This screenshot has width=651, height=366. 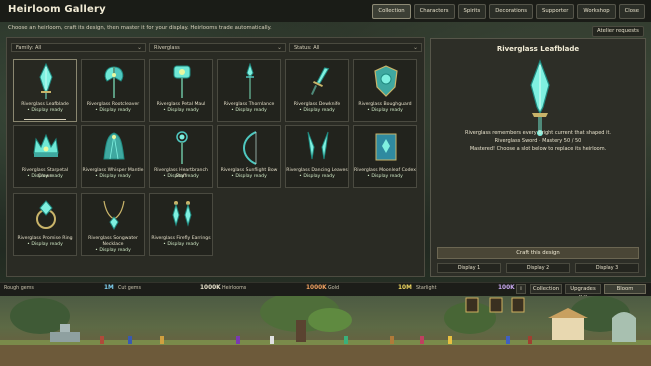 What do you see at coordinates (114, 215) in the screenshot?
I see `necklace-icon` at bounding box center [114, 215].